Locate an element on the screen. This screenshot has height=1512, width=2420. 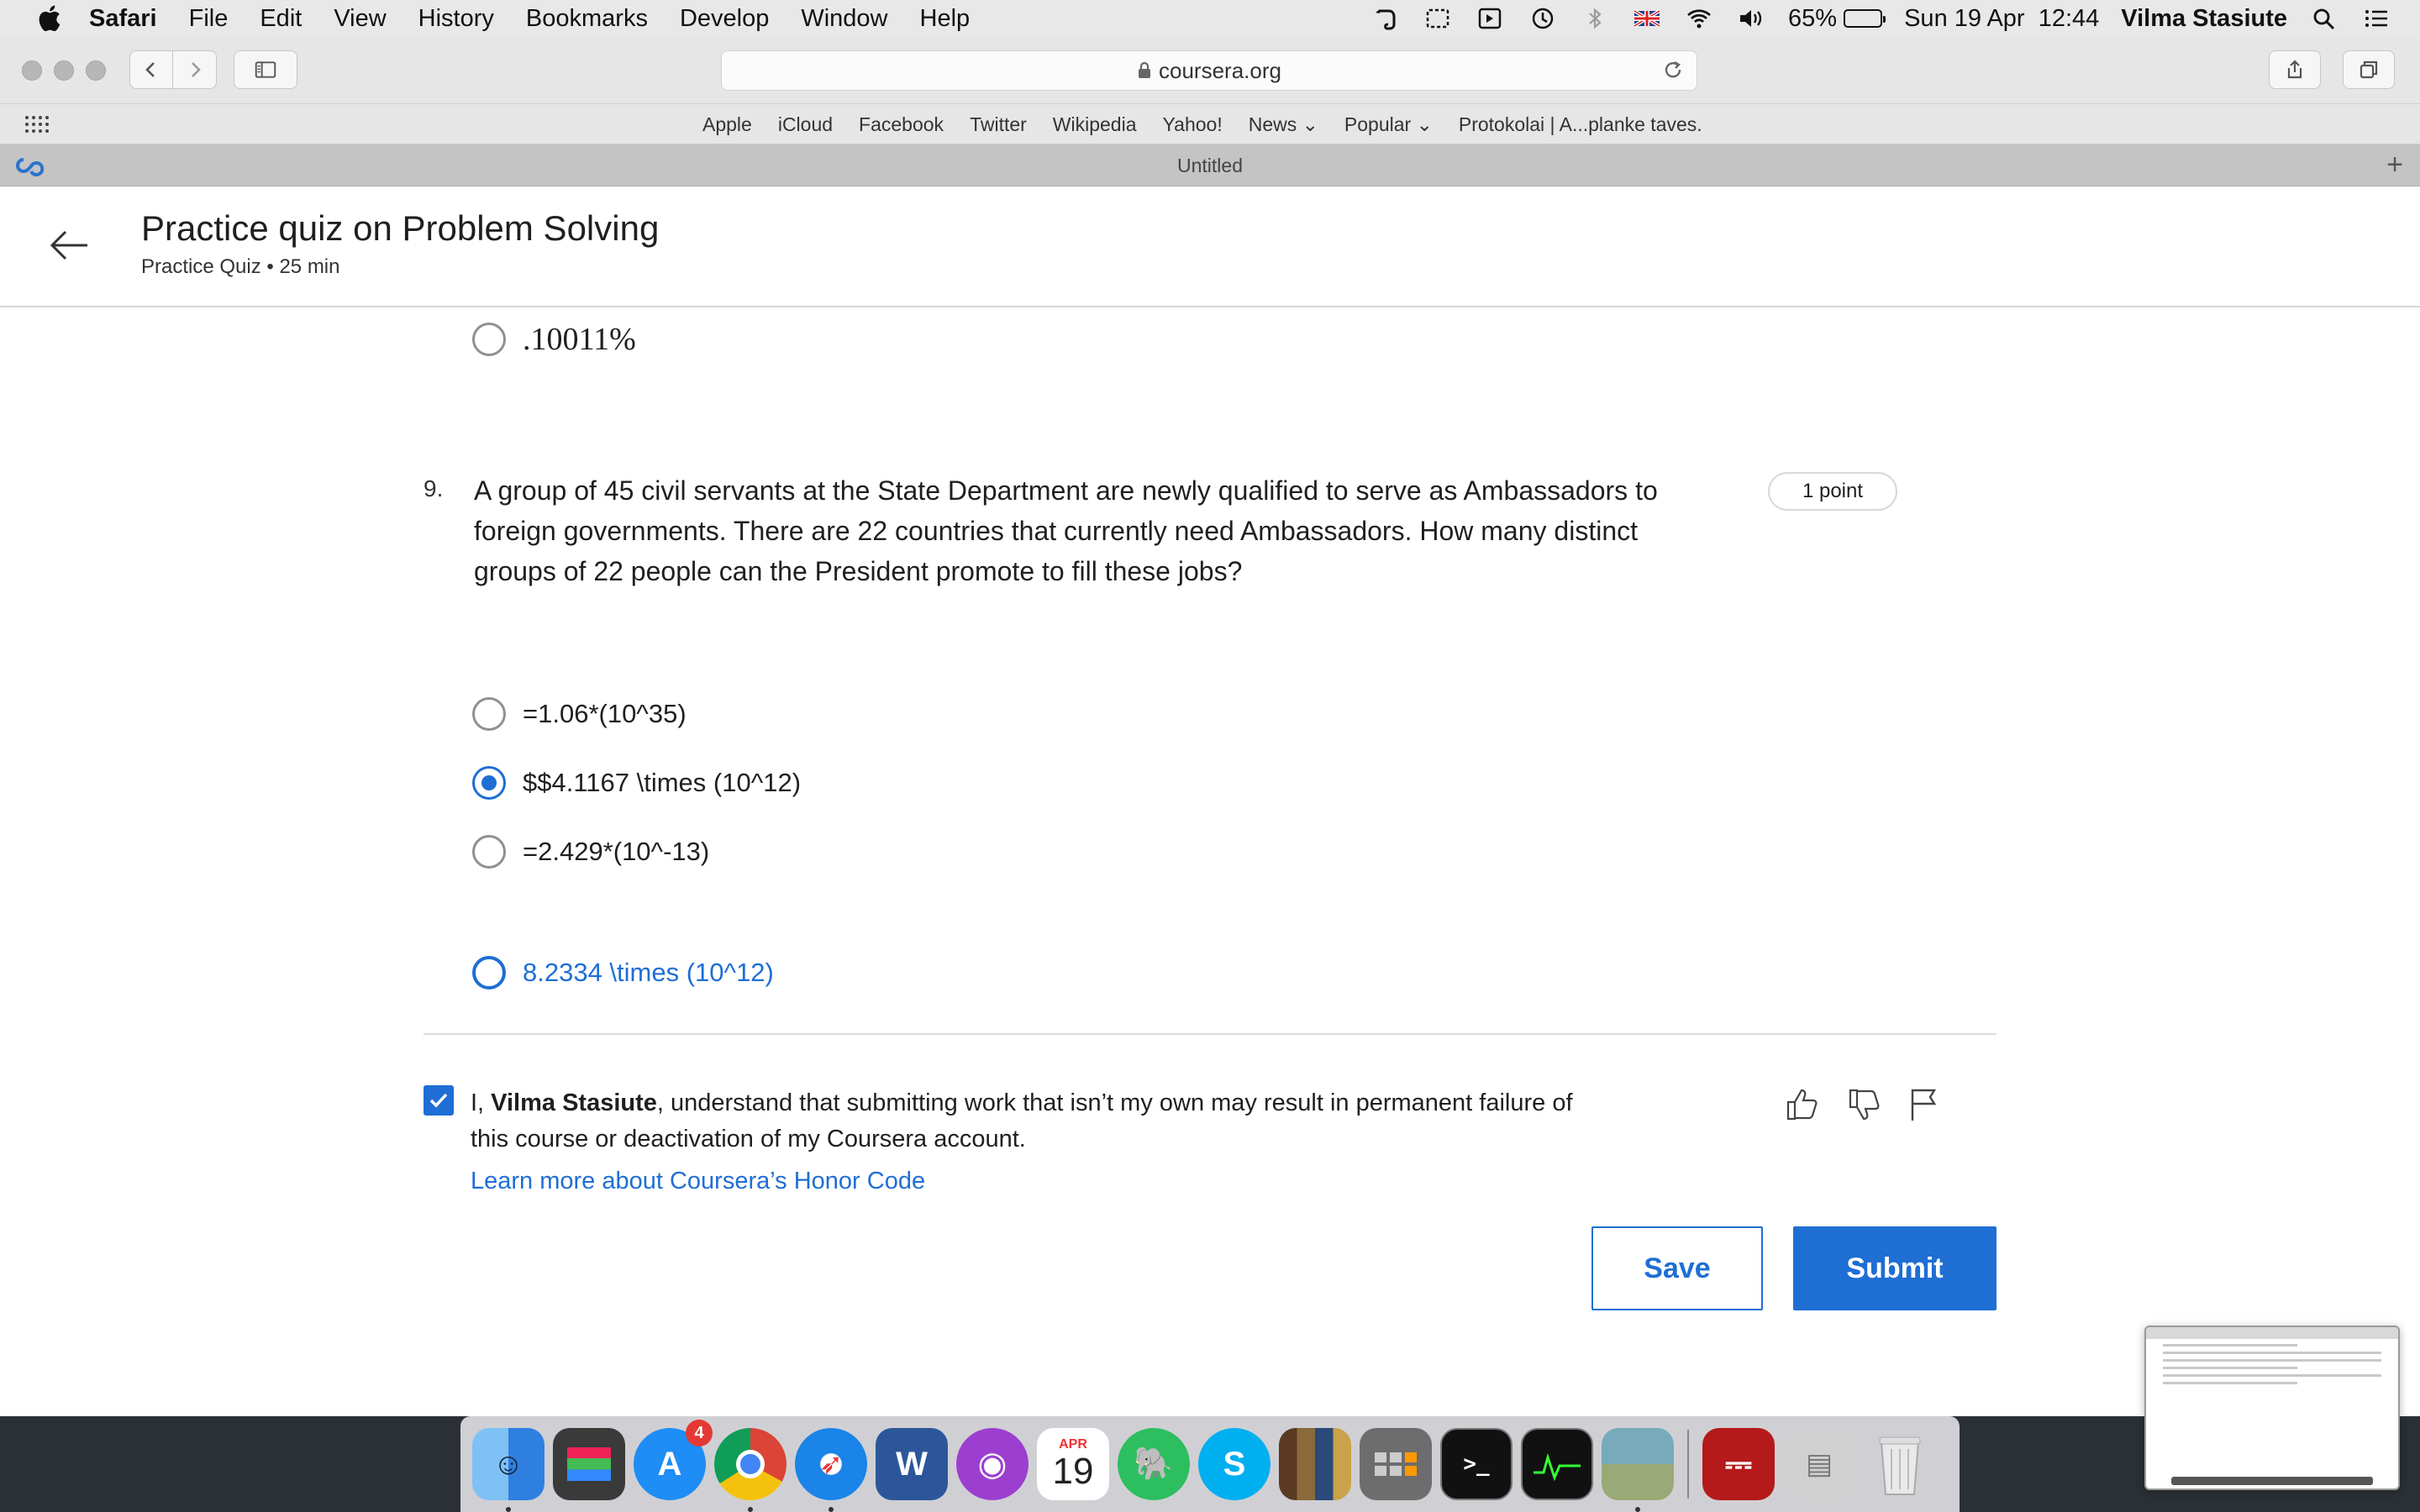
minimize-window-button is located at coordinates (64, 70).